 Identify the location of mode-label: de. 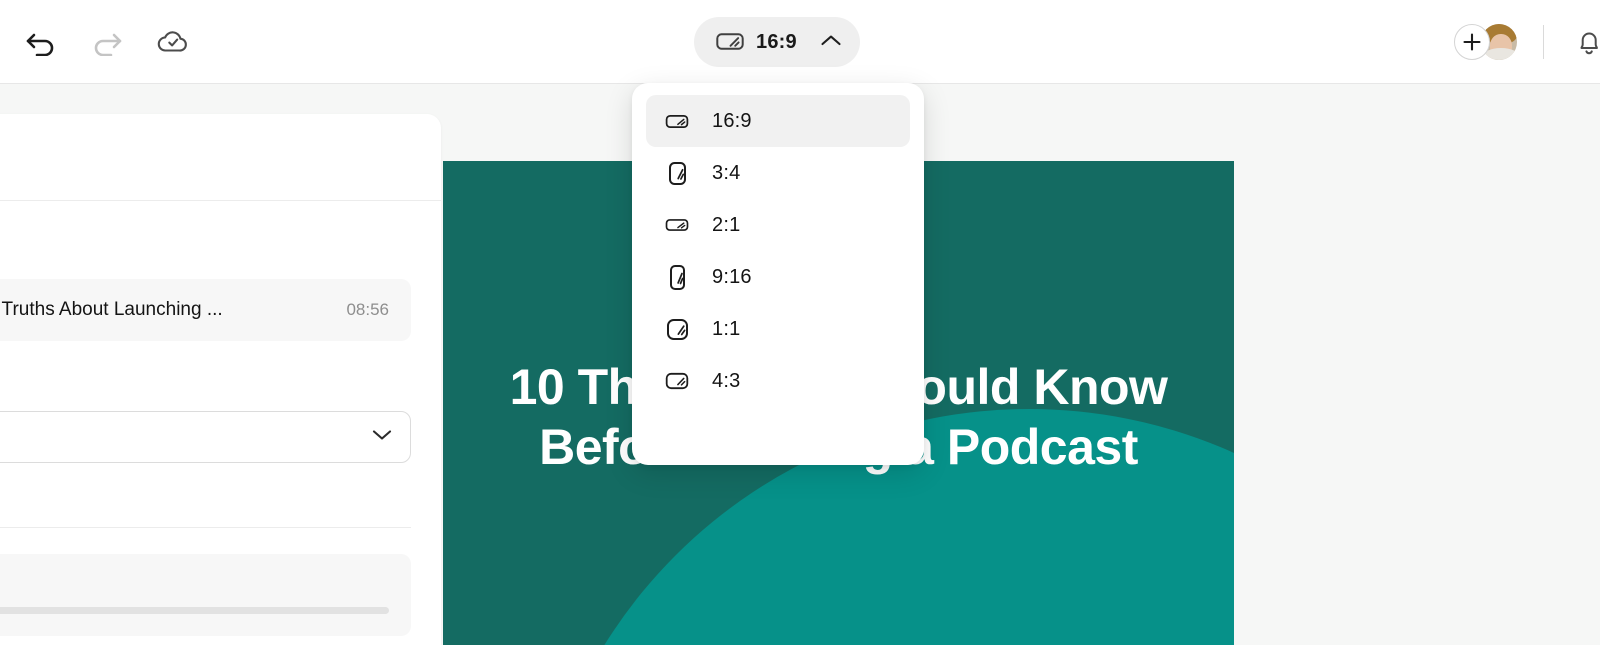
(205, 502).